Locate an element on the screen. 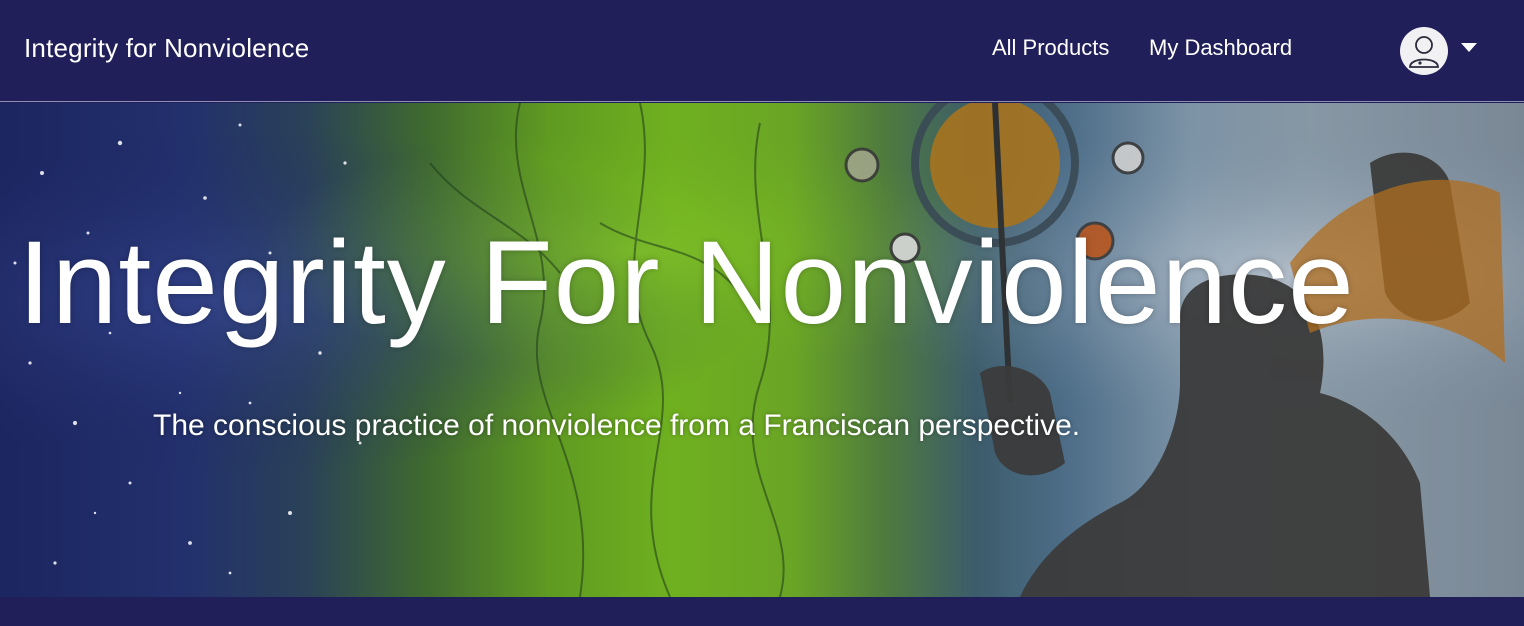 This screenshot has width=1524, height=626. footer-band is located at coordinates (762, 611).